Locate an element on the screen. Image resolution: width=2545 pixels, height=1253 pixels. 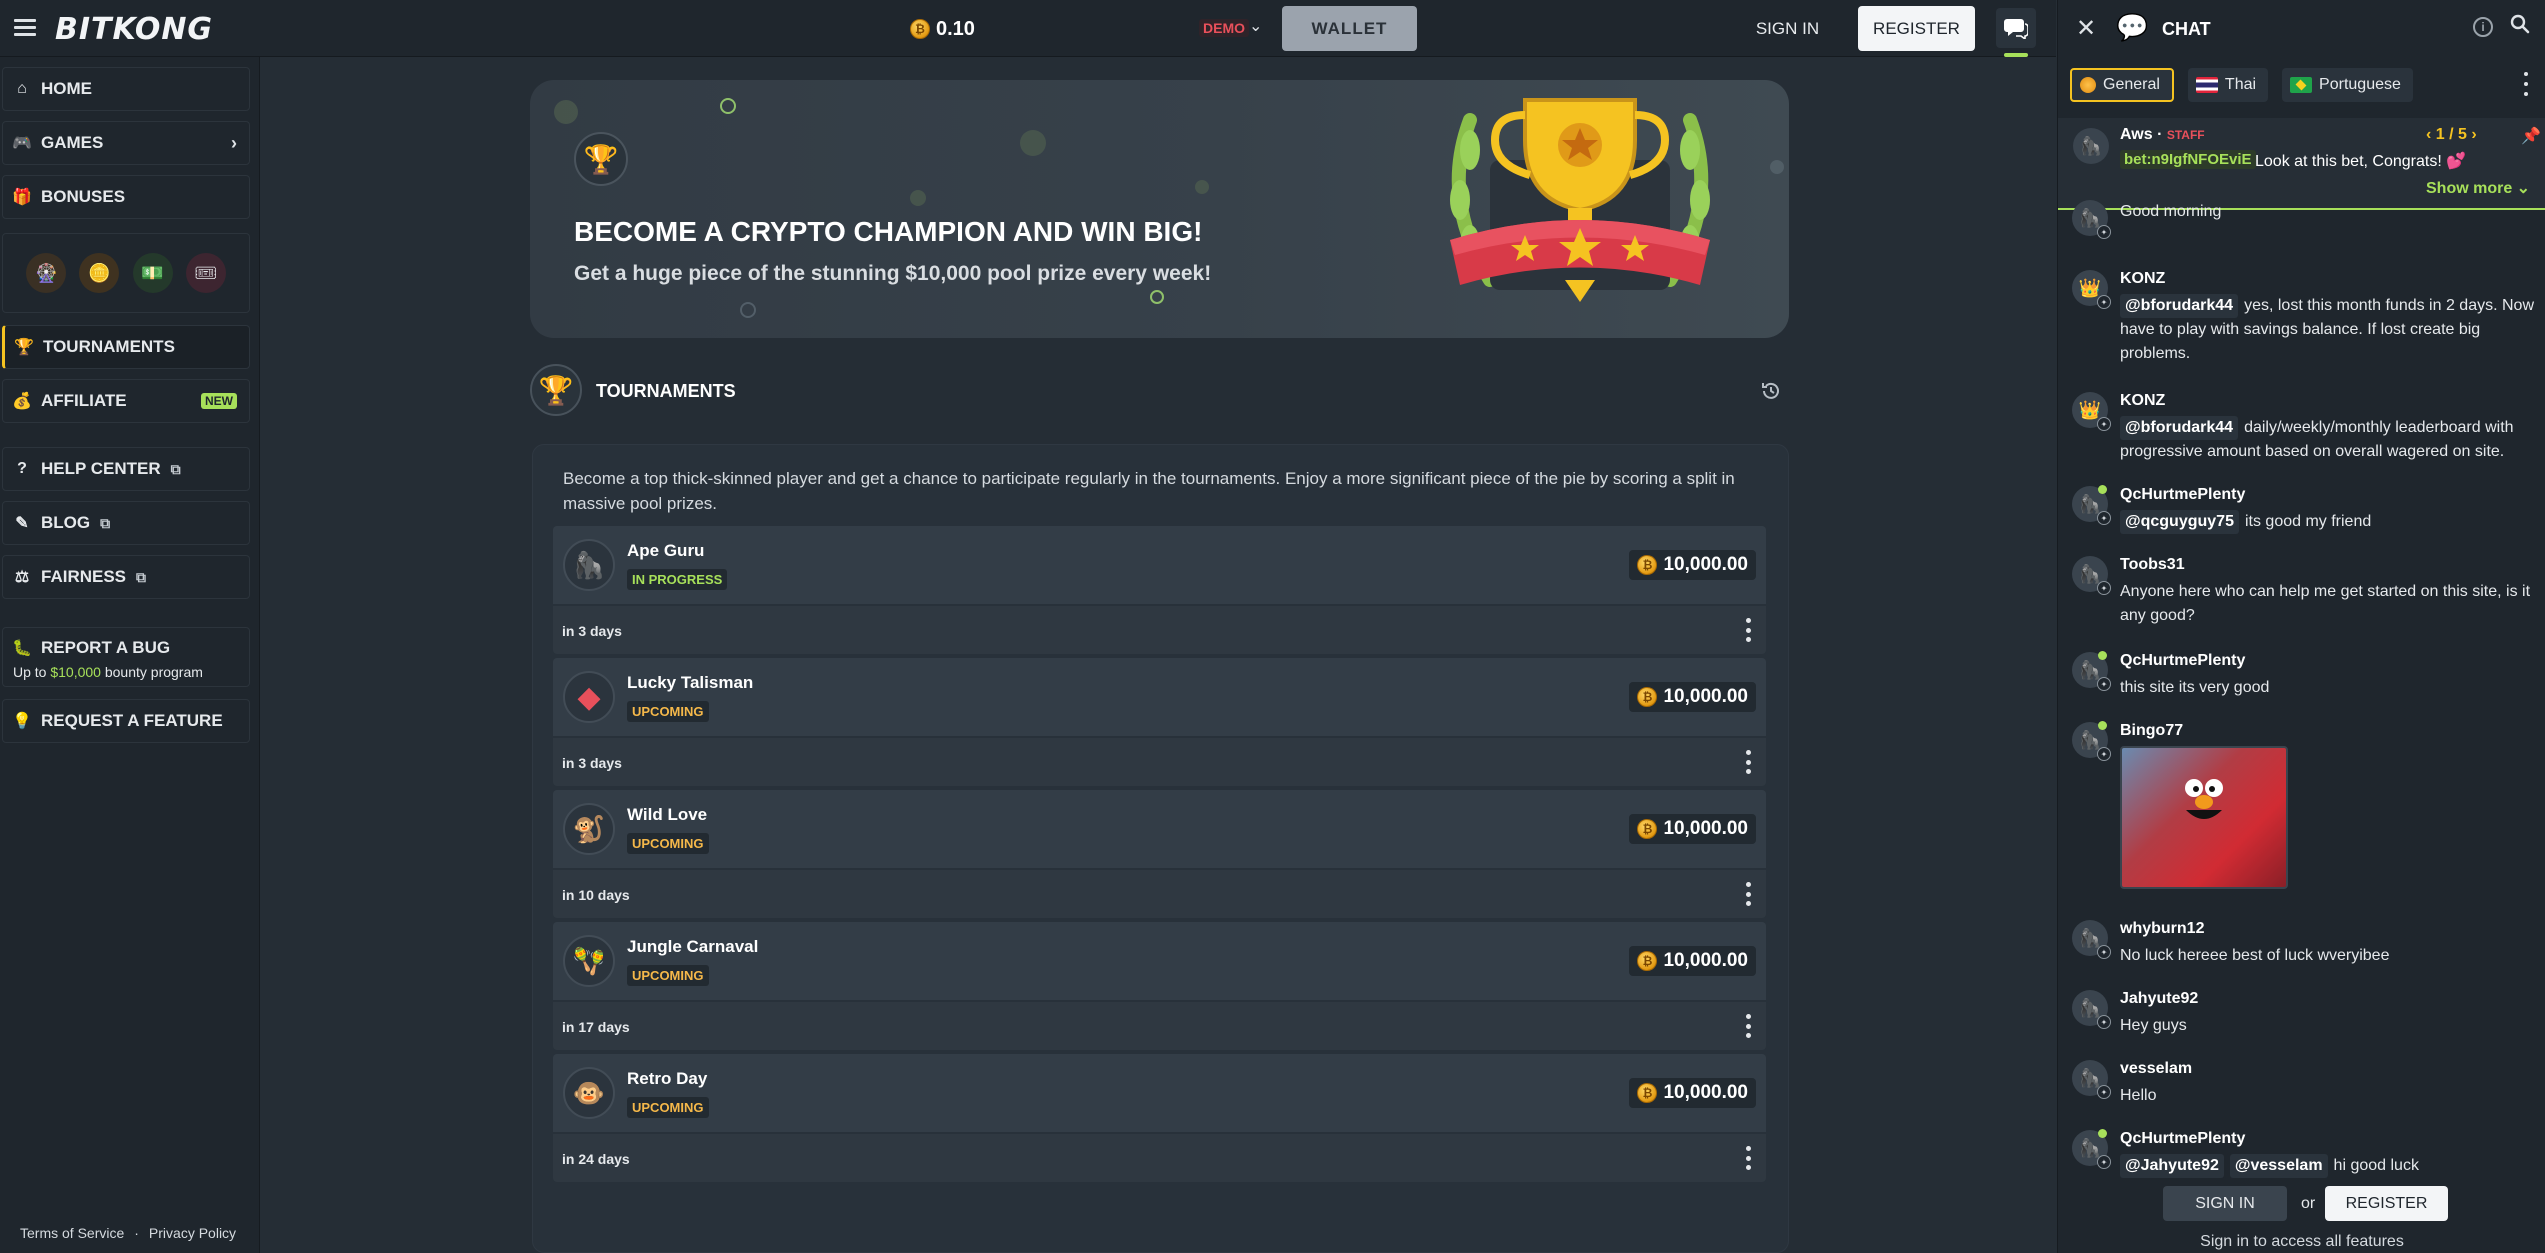
sidebar-item-label: GAMES is located at coordinates (72, 142).